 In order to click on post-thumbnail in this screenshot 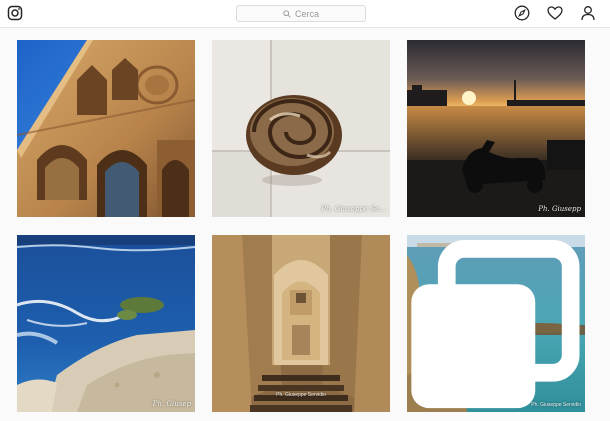, I will do `click(106, 128)`.